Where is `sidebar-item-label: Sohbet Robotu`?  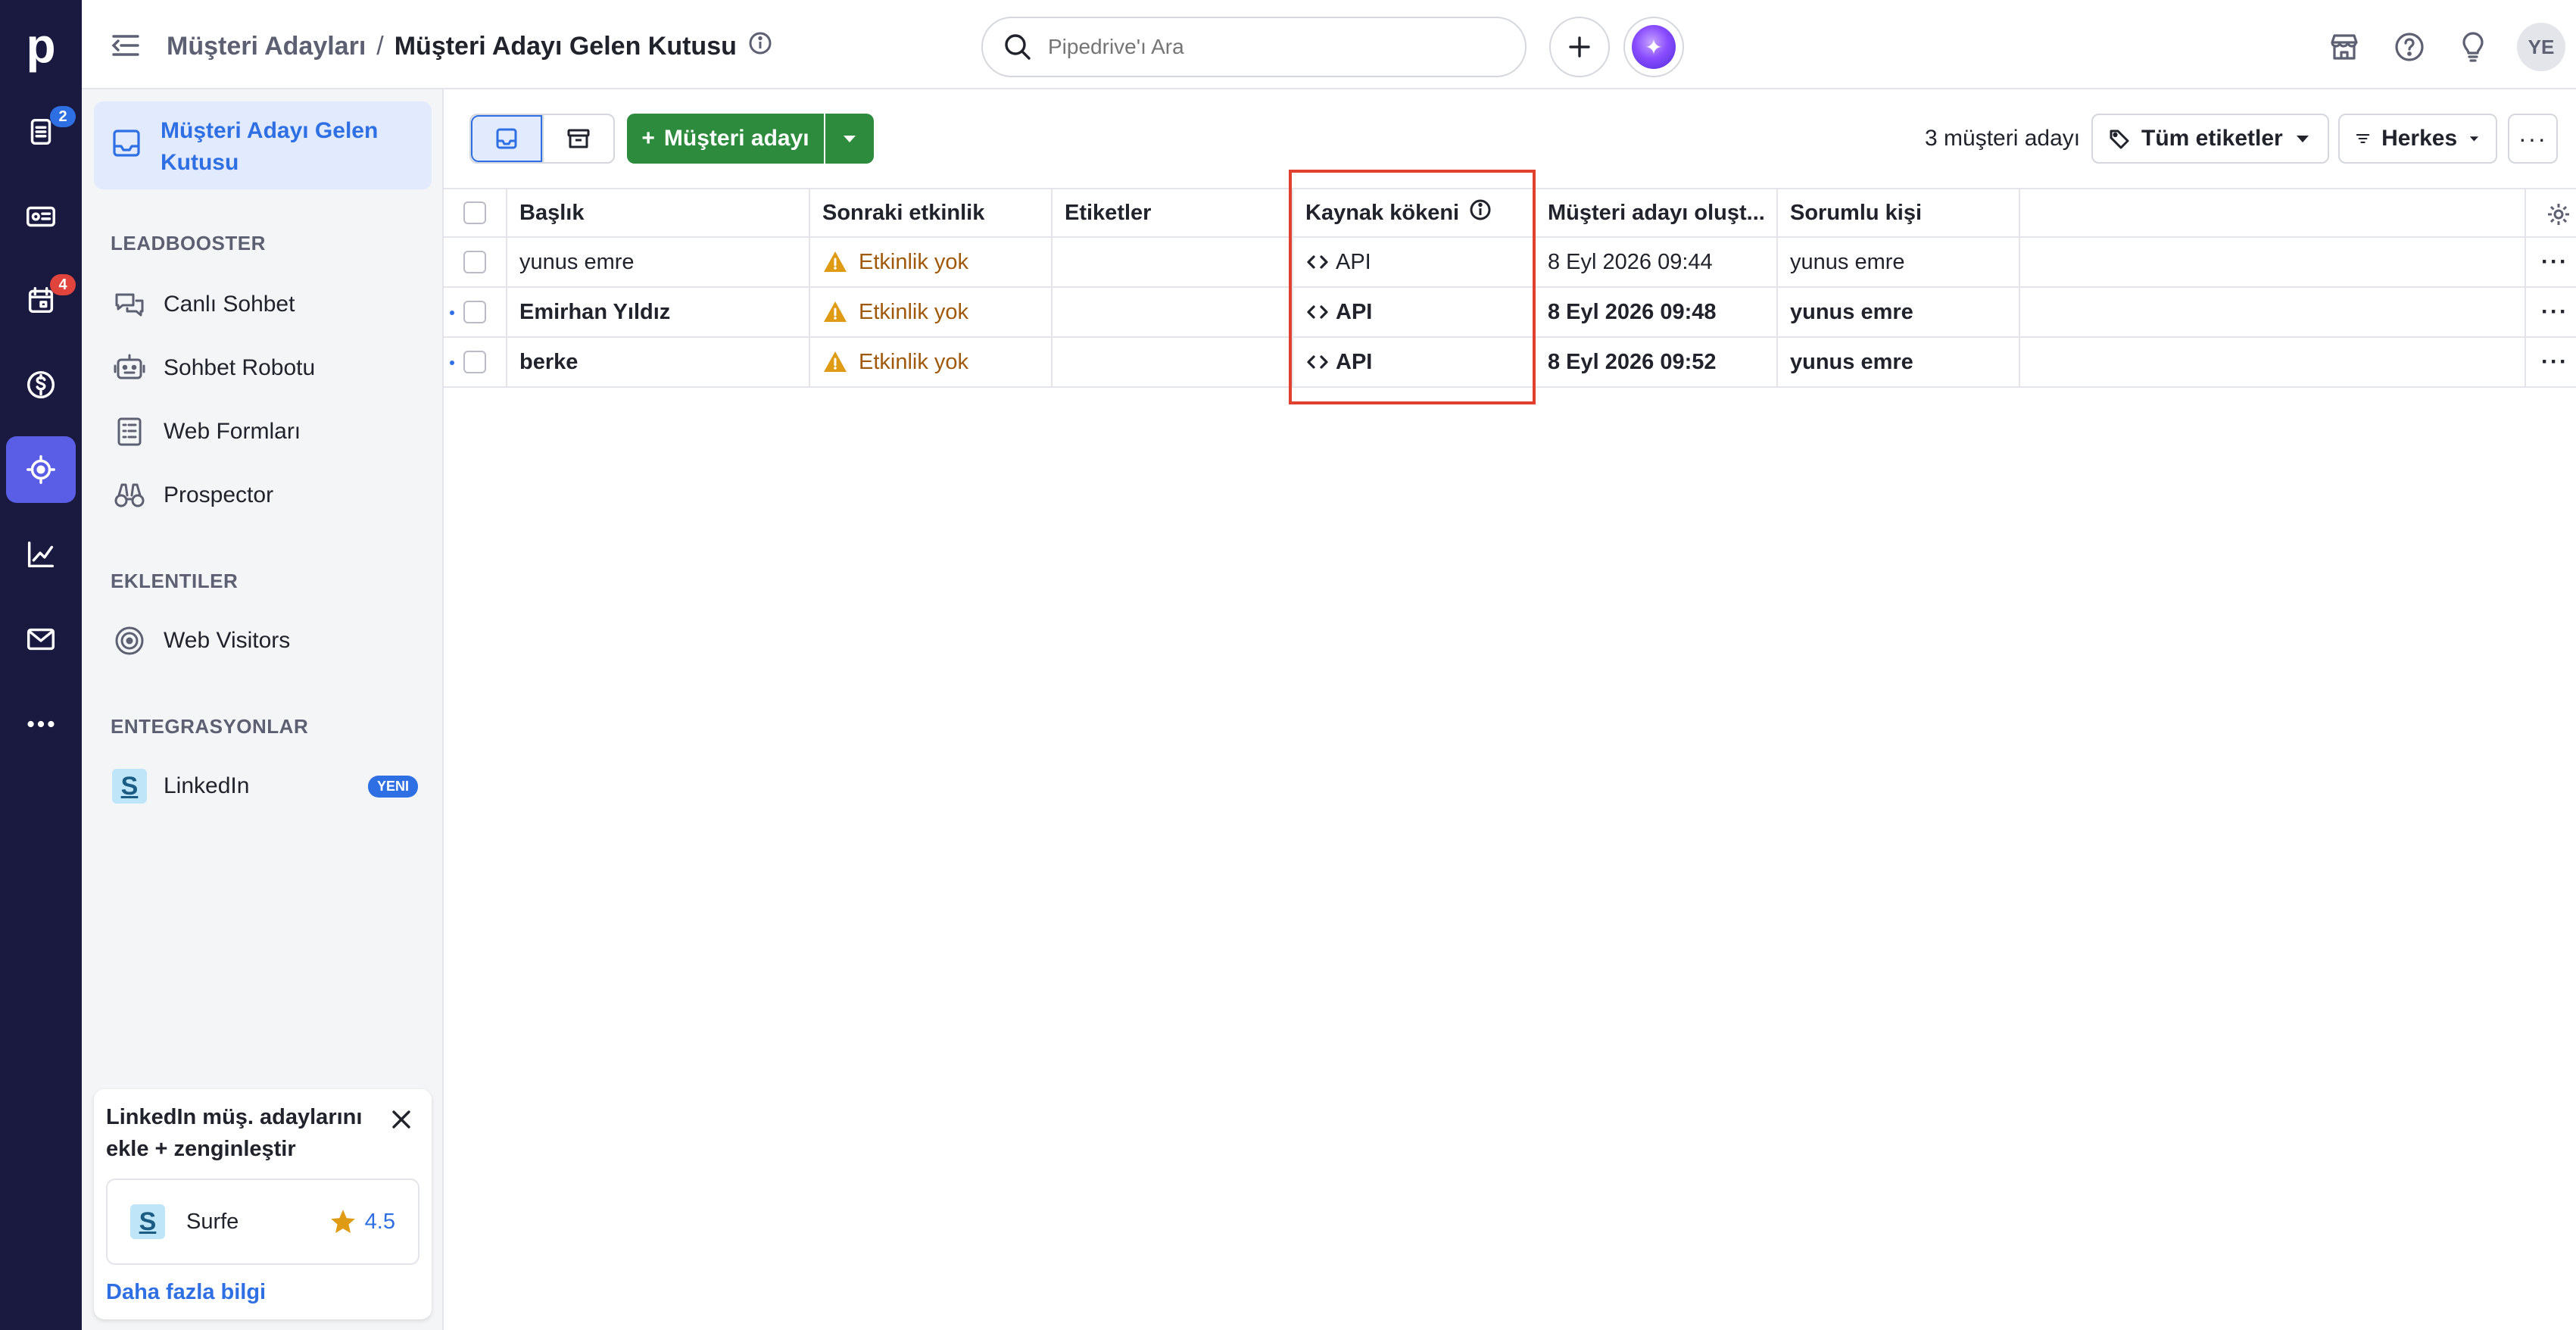 sidebar-item-label: Sohbet Robotu is located at coordinates (240, 367).